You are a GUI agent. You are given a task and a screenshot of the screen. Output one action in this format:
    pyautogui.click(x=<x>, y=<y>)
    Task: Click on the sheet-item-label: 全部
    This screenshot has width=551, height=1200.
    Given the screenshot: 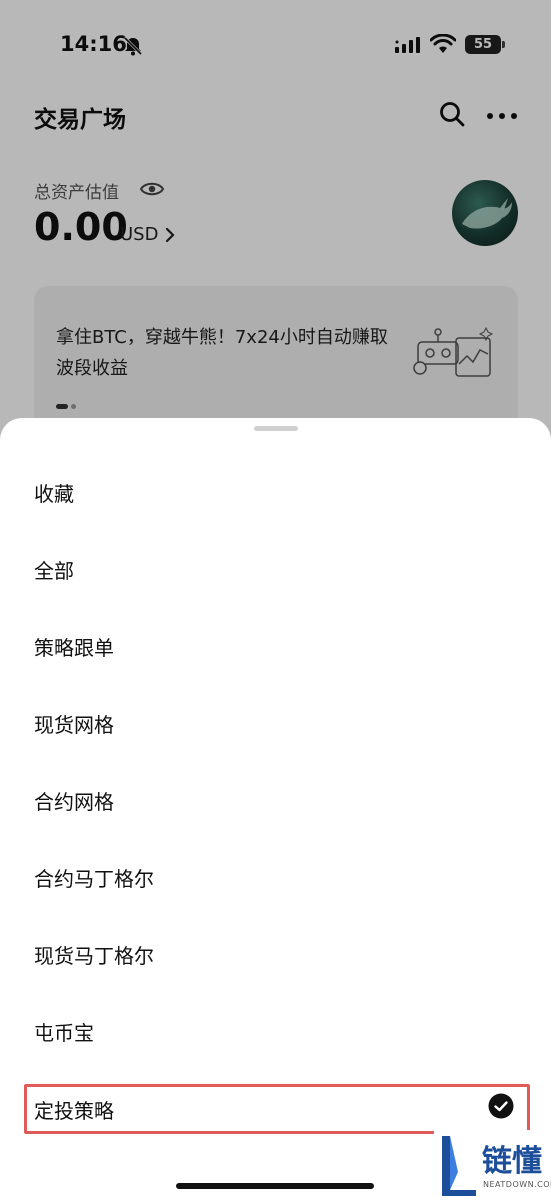 What is the action you would take?
    pyautogui.click(x=54, y=571)
    